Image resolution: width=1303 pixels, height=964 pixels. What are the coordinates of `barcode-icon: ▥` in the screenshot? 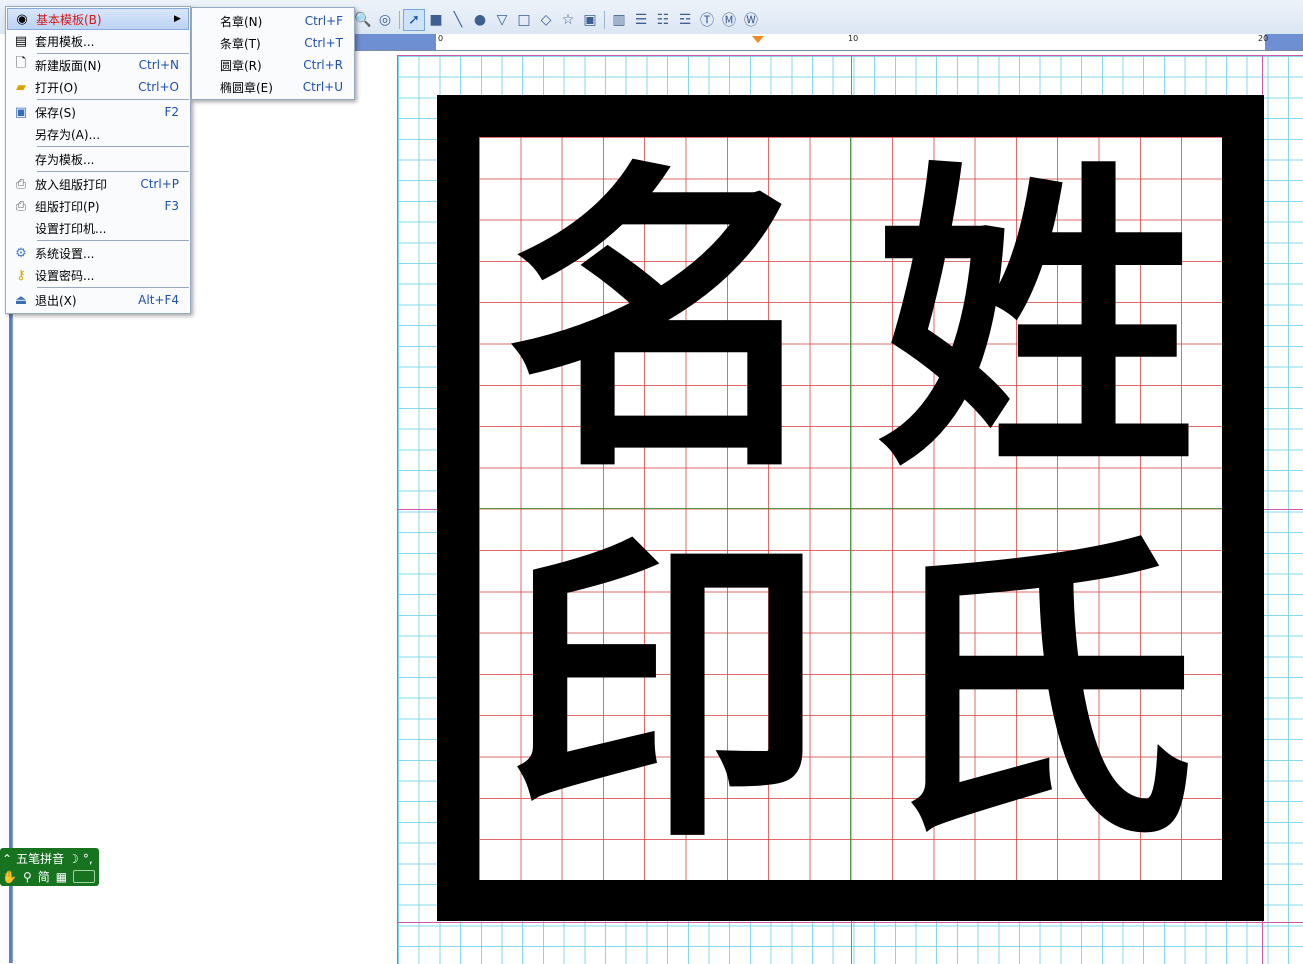 It's located at (619, 20).